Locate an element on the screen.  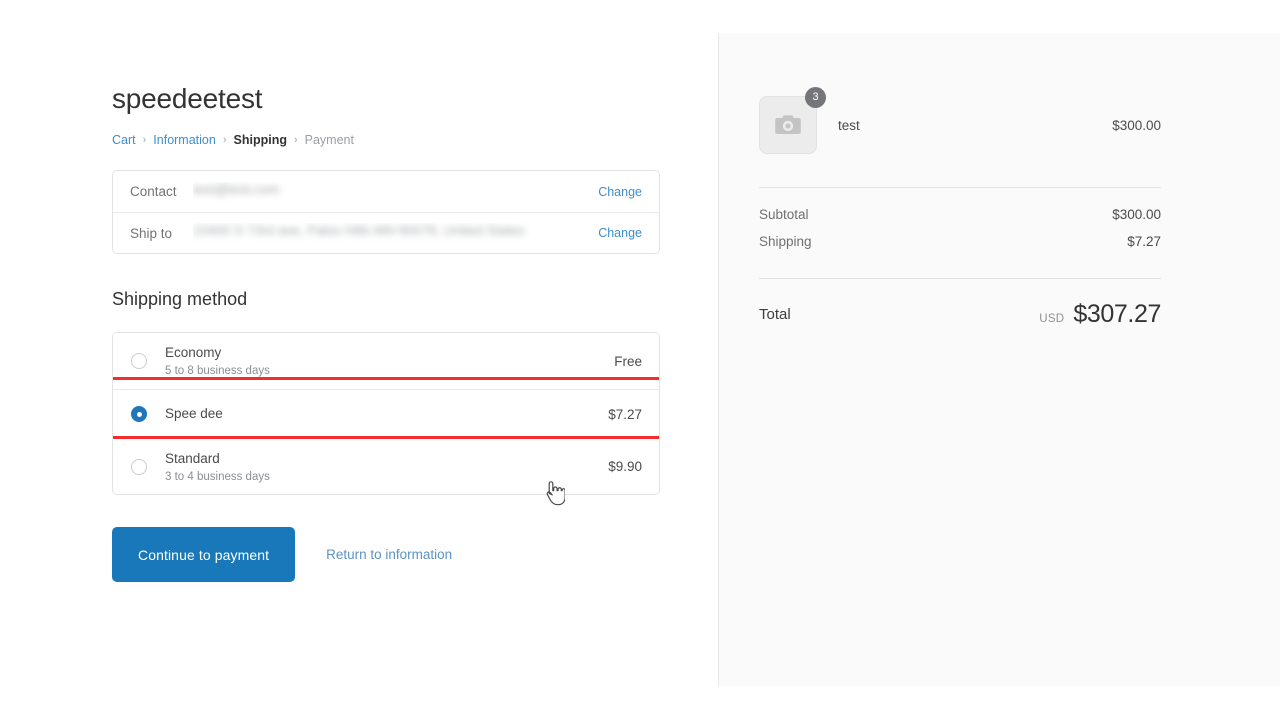
breadcrumb-item-payment: Payment is located at coordinates (329, 140).